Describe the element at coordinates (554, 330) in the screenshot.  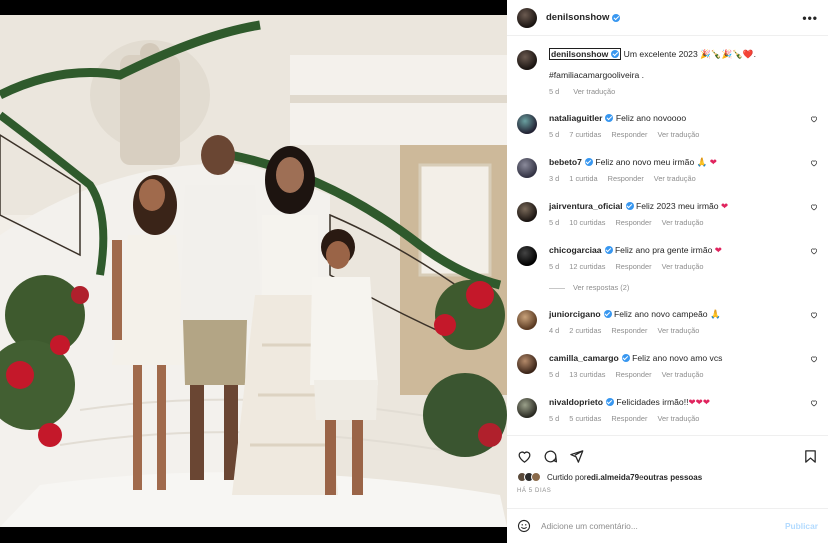
I see `comment-time: 4 d` at that location.